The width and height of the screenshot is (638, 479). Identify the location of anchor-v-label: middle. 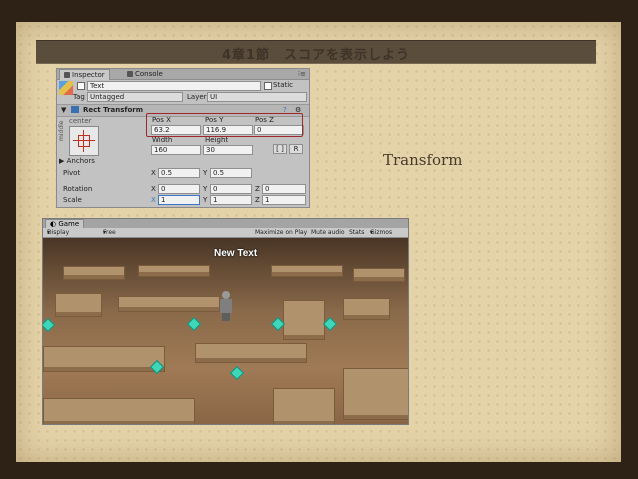
(61, 131).